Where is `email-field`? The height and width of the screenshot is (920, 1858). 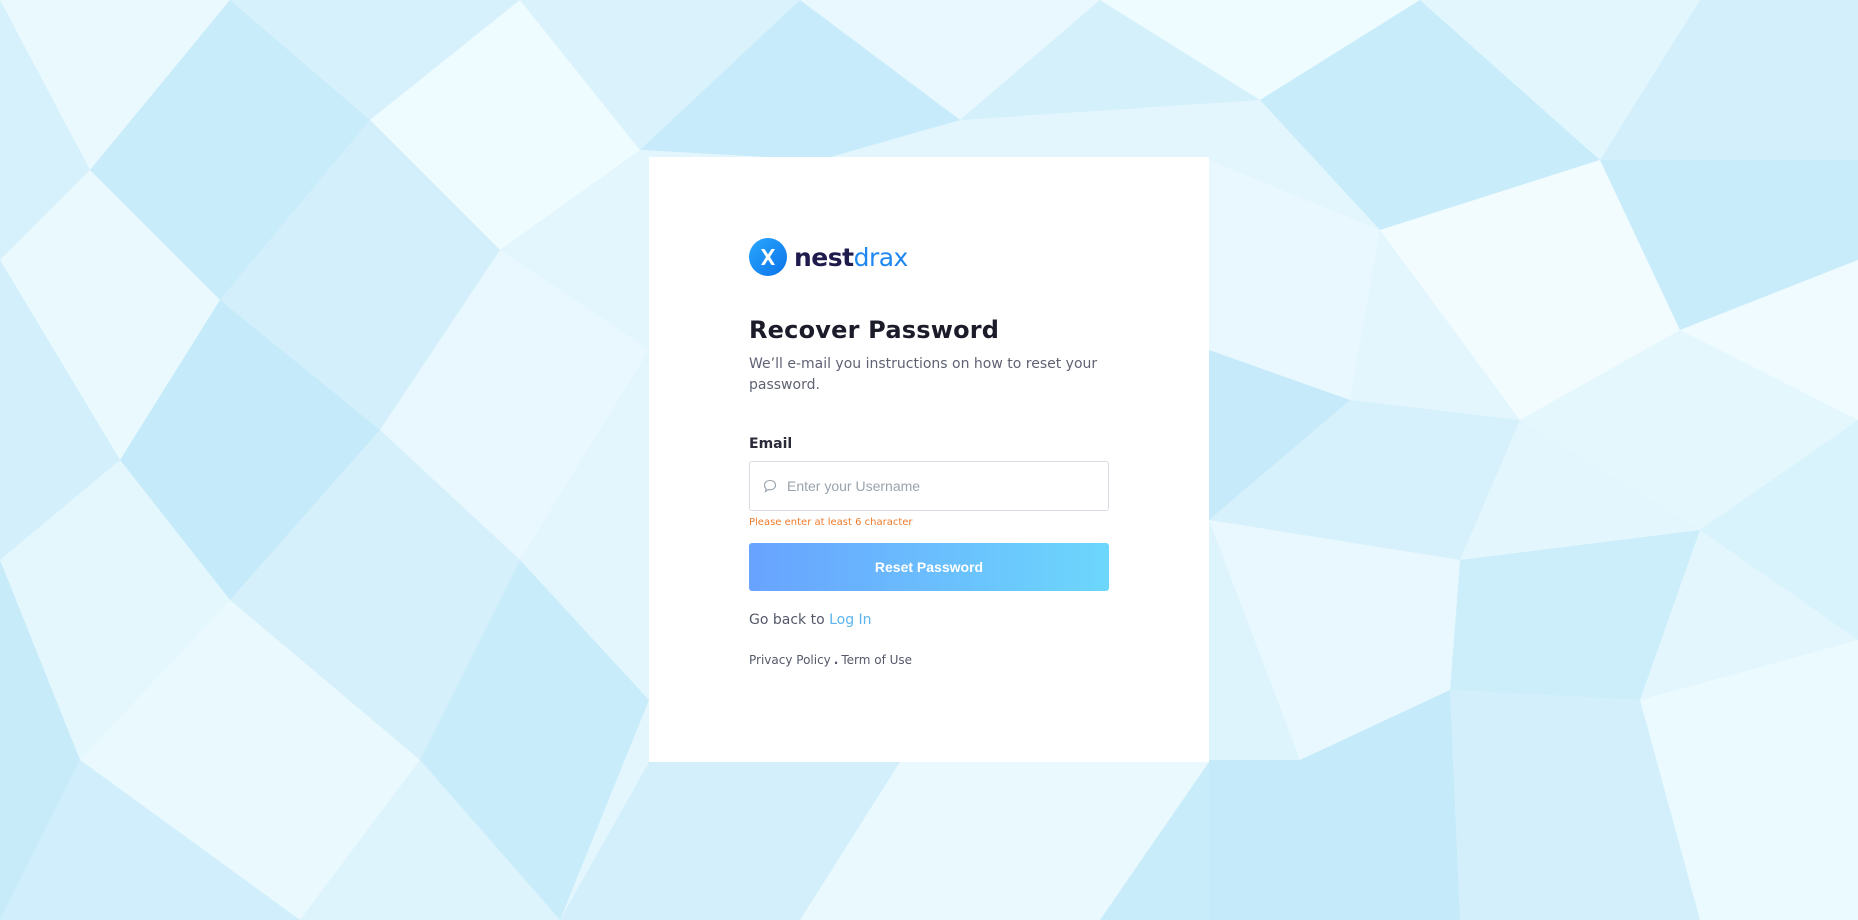
email-field is located at coordinates (929, 486).